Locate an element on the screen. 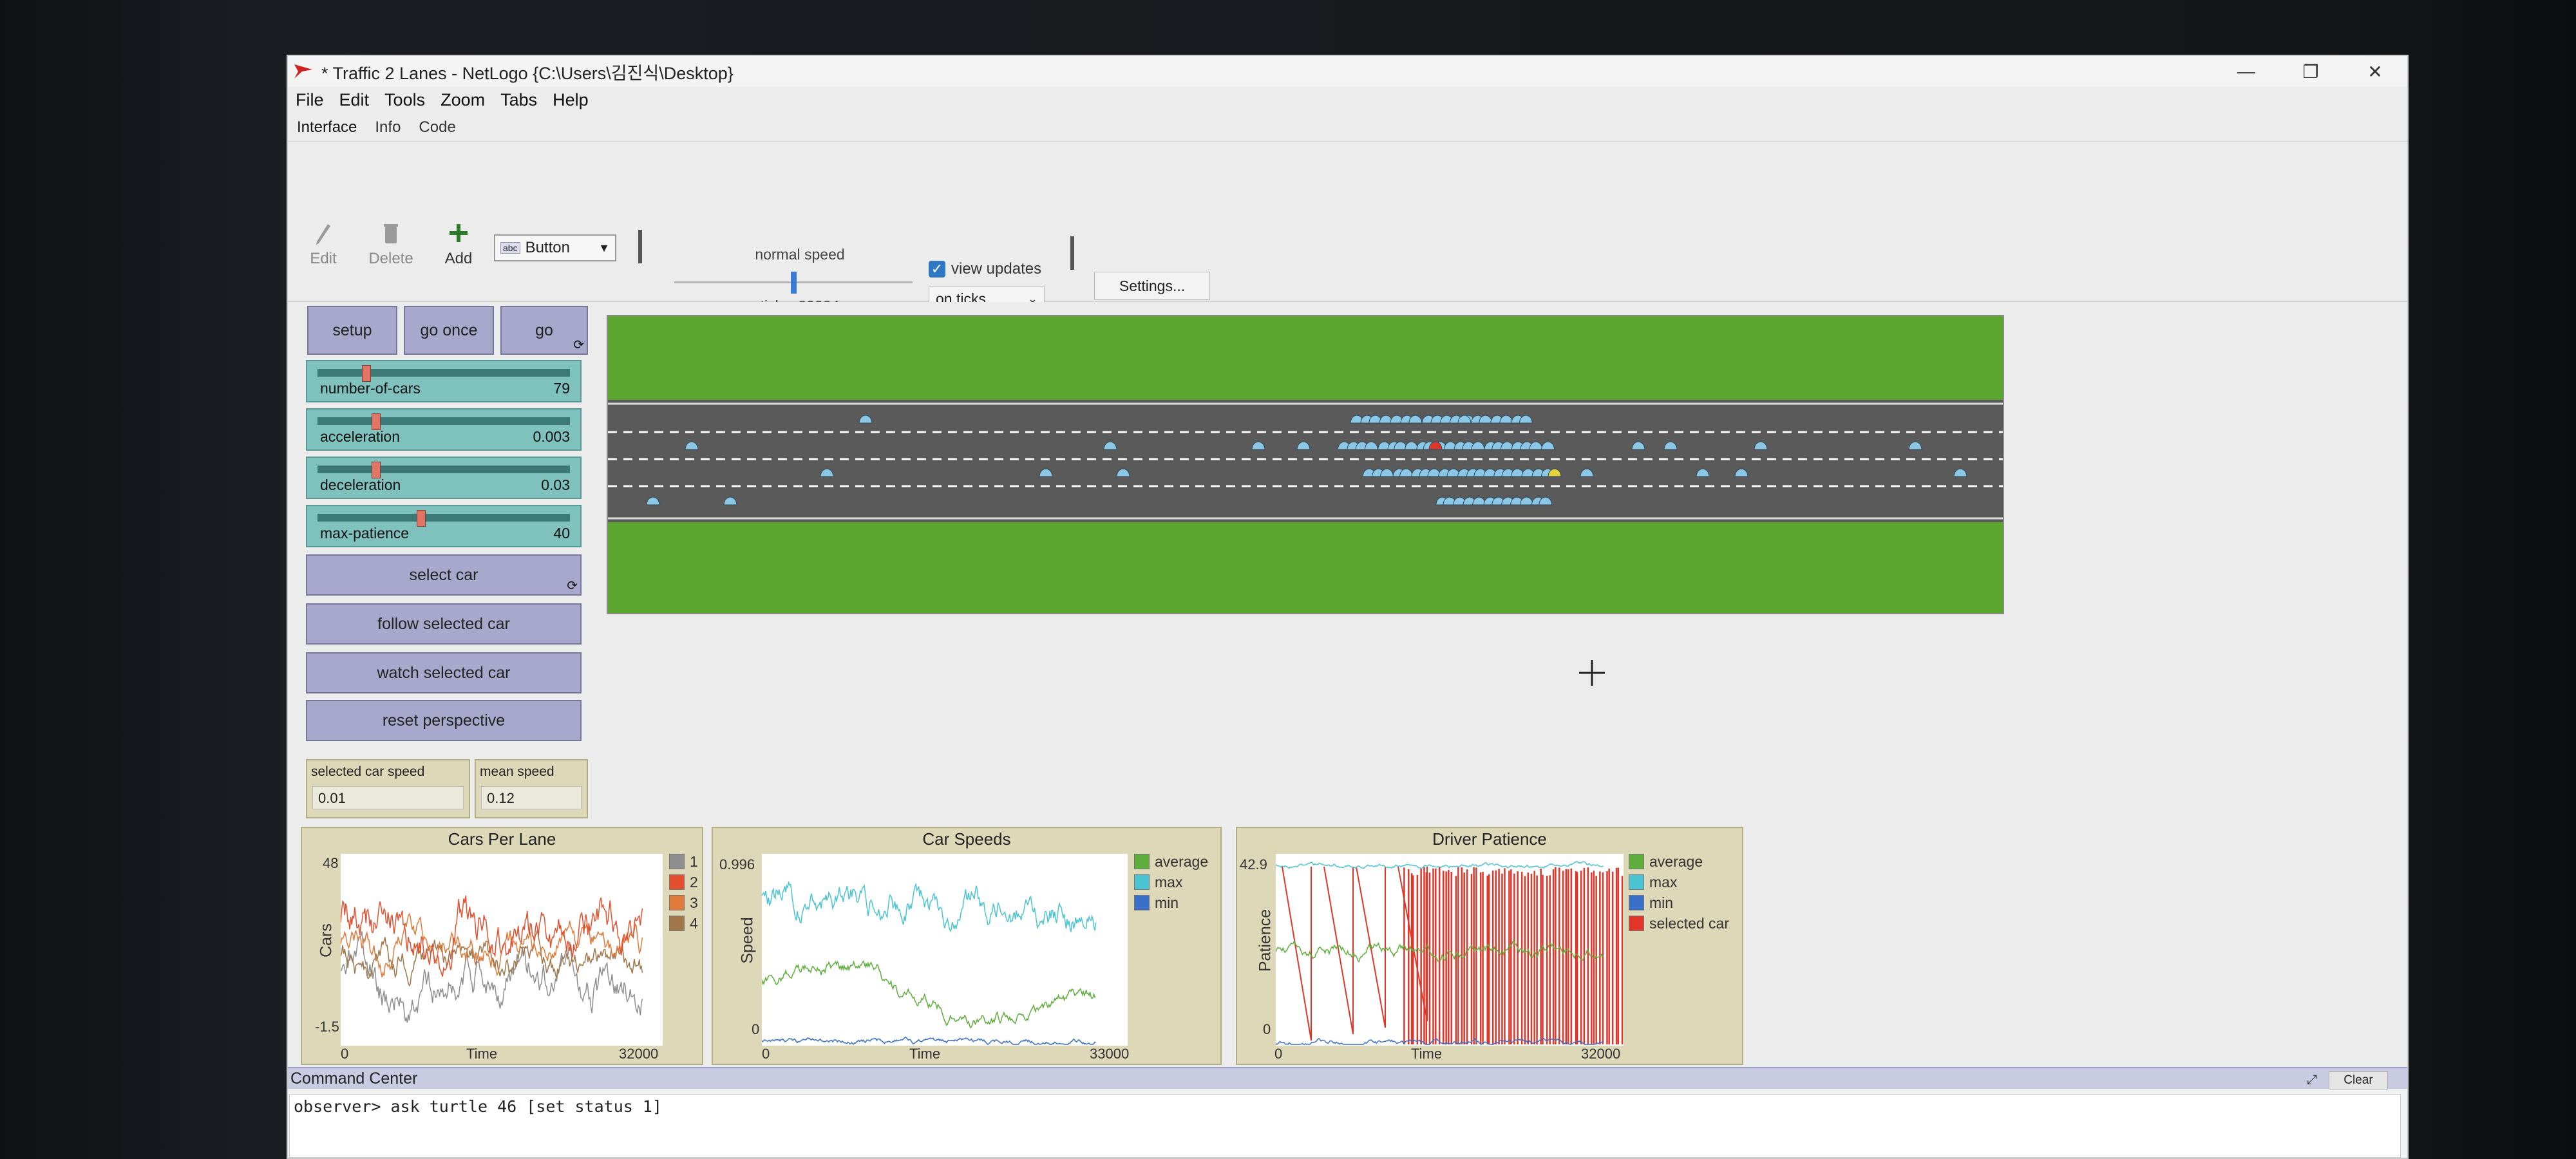 The width and height of the screenshot is (2576, 1159). plot-legend: average max min is located at coordinates (1171, 882).